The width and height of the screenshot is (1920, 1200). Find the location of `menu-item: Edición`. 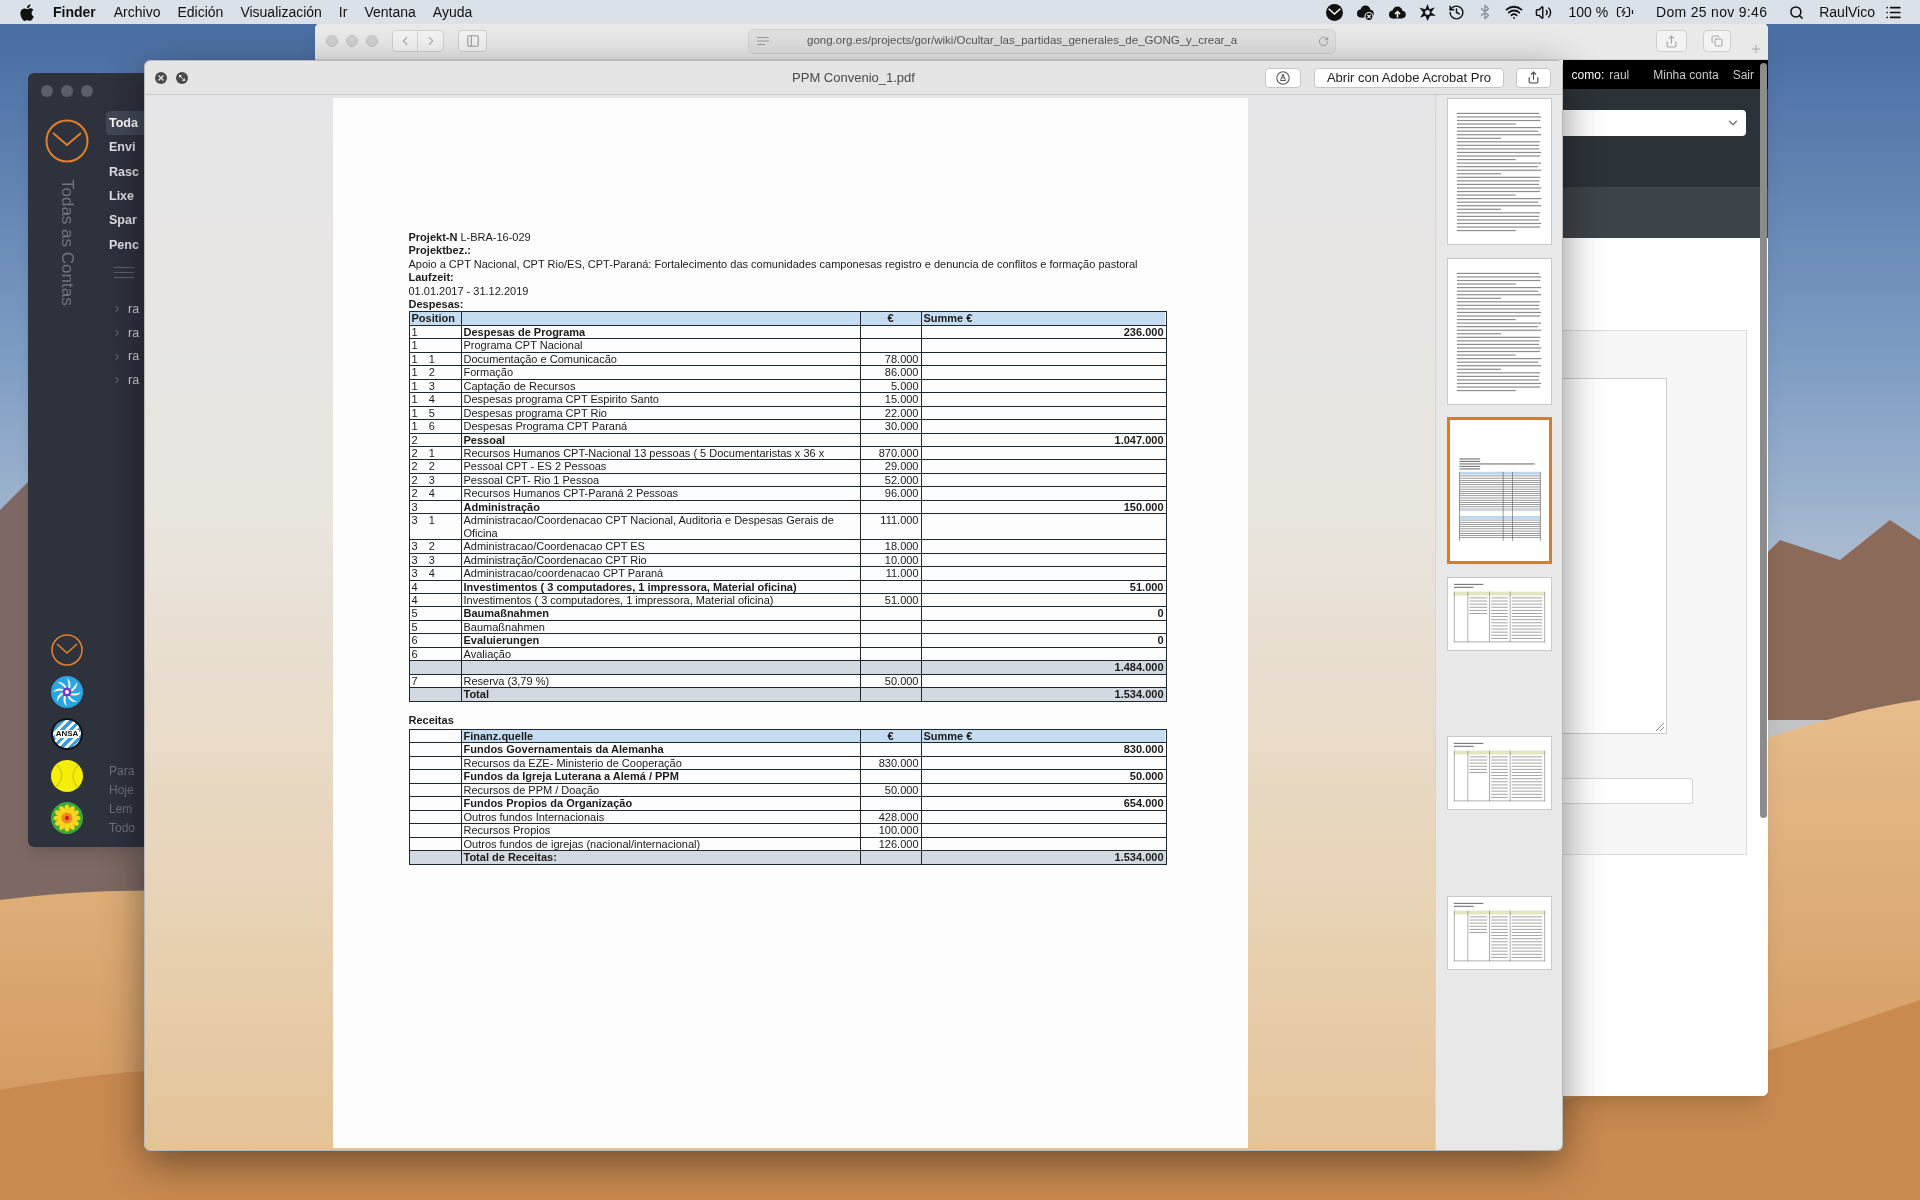

menu-item: Edición is located at coordinates (200, 12).